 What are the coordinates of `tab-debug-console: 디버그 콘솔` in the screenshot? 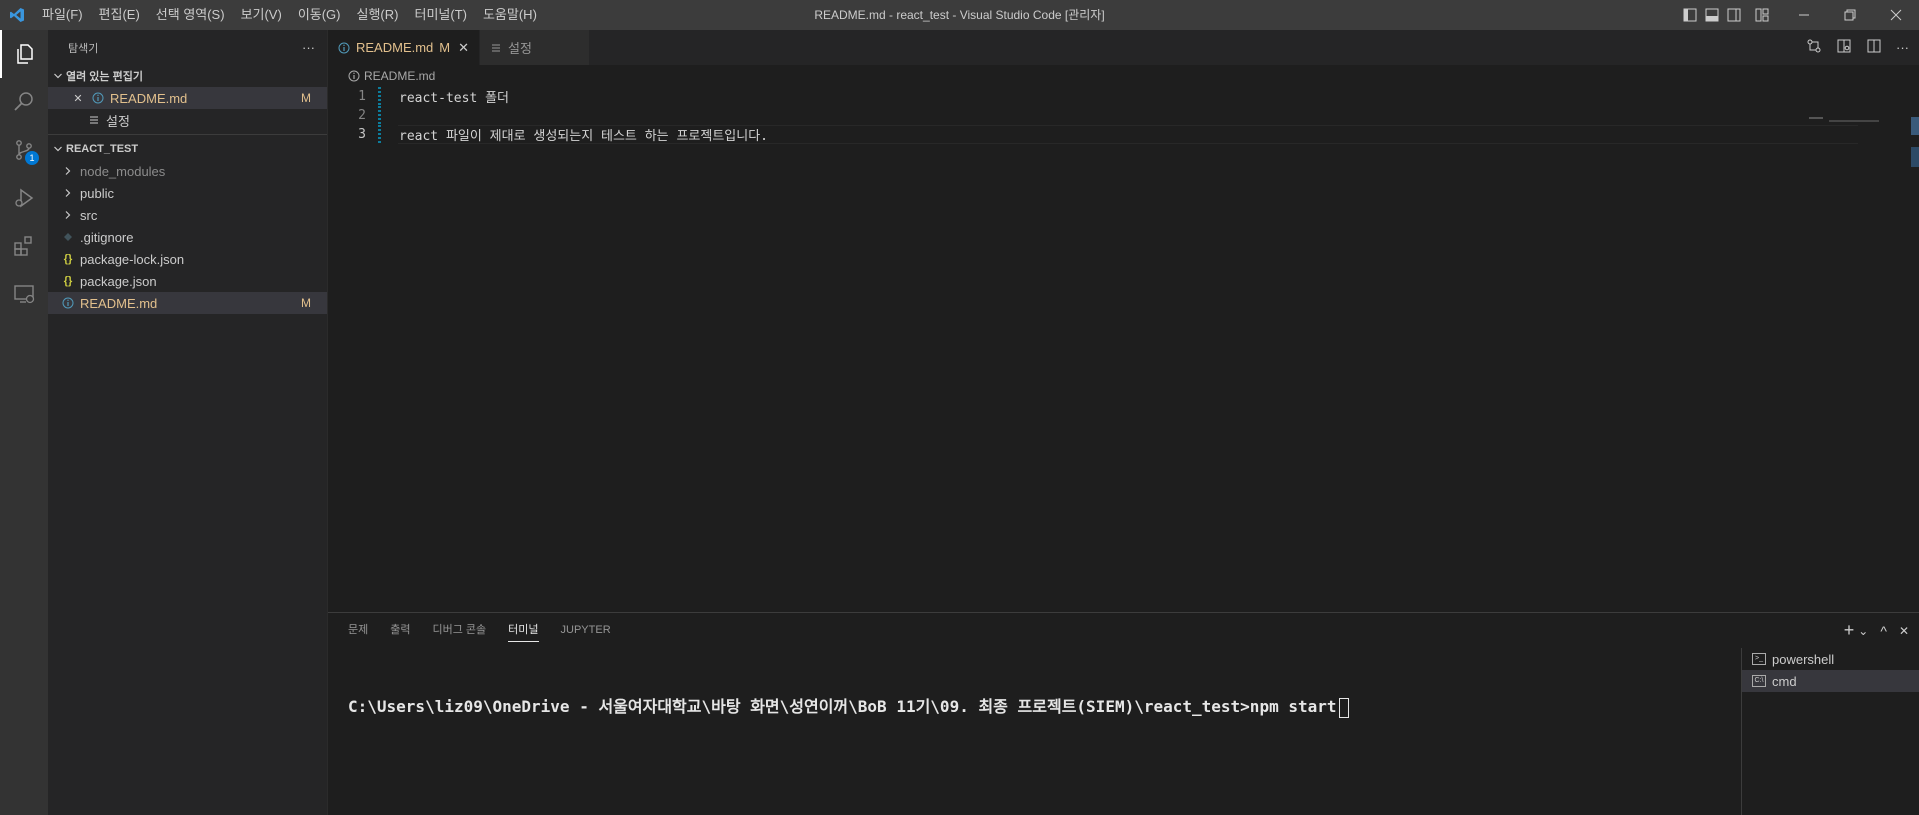 It's located at (460, 630).